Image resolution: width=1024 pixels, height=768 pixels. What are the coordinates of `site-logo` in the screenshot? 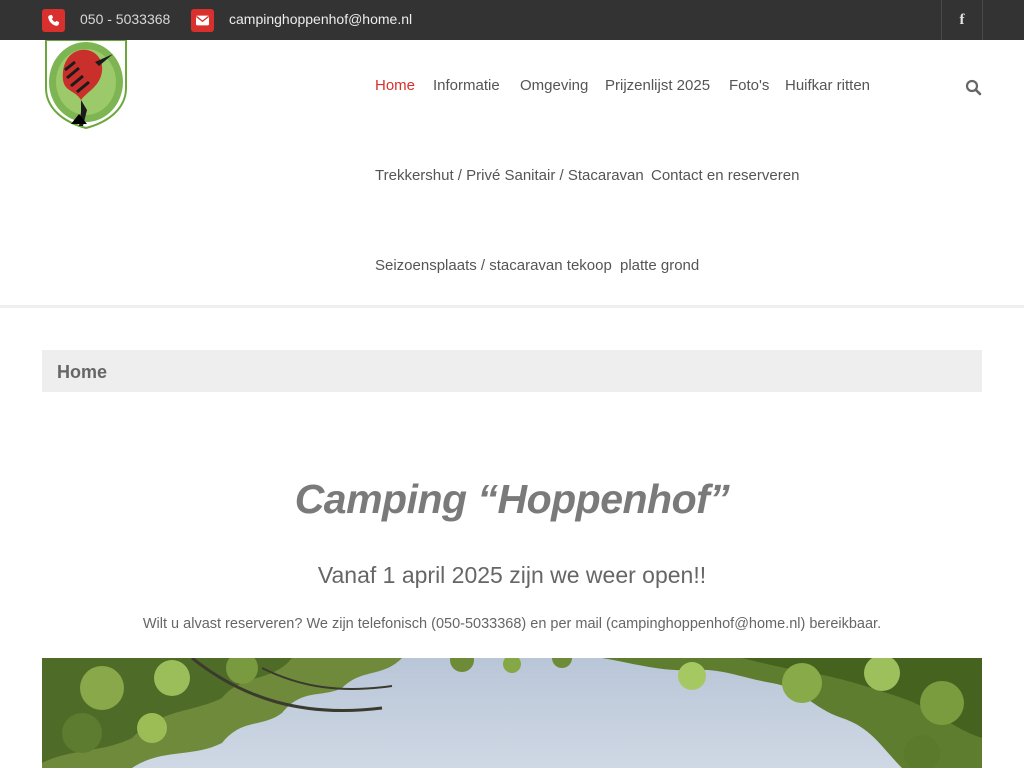 It's located at (86, 84).